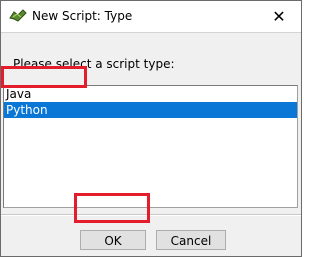 The width and height of the screenshot is (320, 257). What do you see at coordinates (113, 240) in the screenshot?
I see `ok-button: OK` at bounding box center [113, 240].